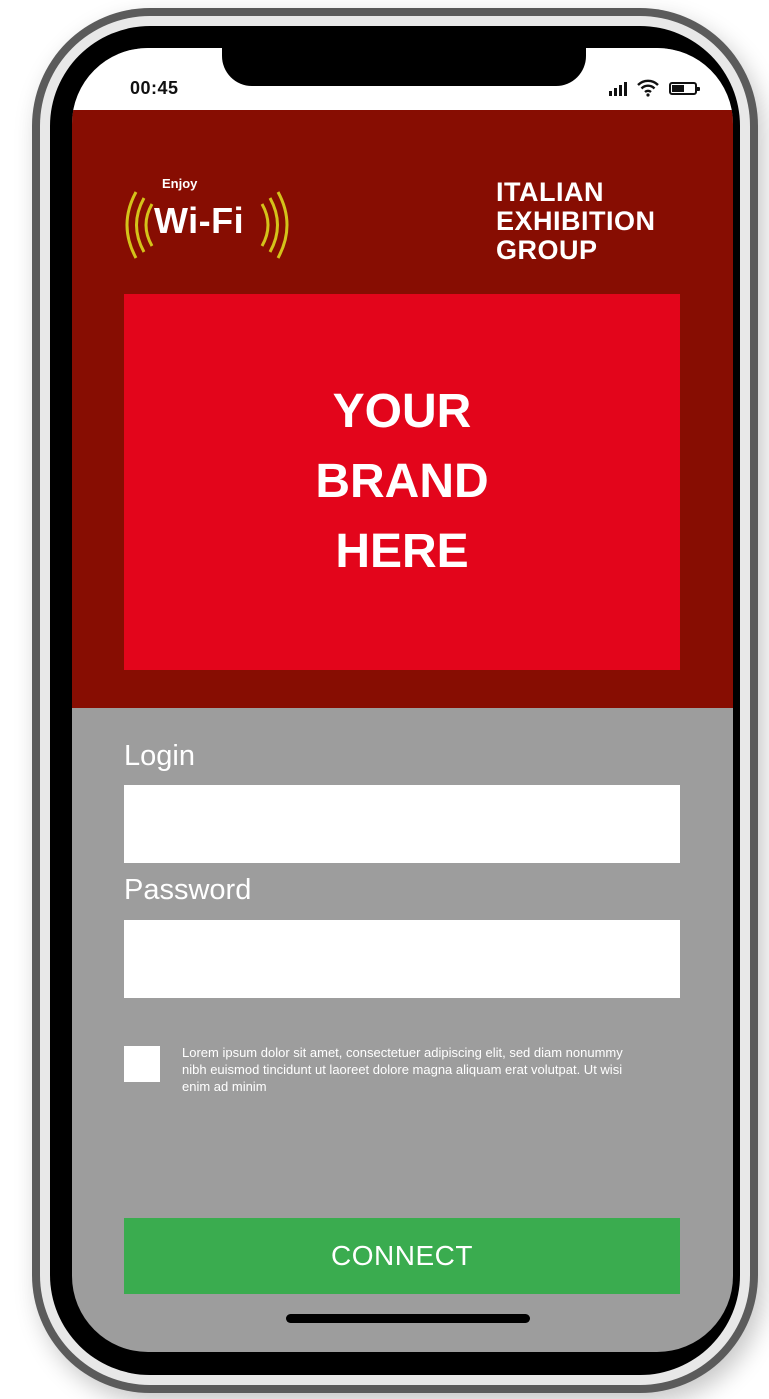 The height and width of the screenshot is (1399, 769). Describe the element at coordinates (402, 1256) in the screenshot. I see `connect-button: CONNECT` at that location.